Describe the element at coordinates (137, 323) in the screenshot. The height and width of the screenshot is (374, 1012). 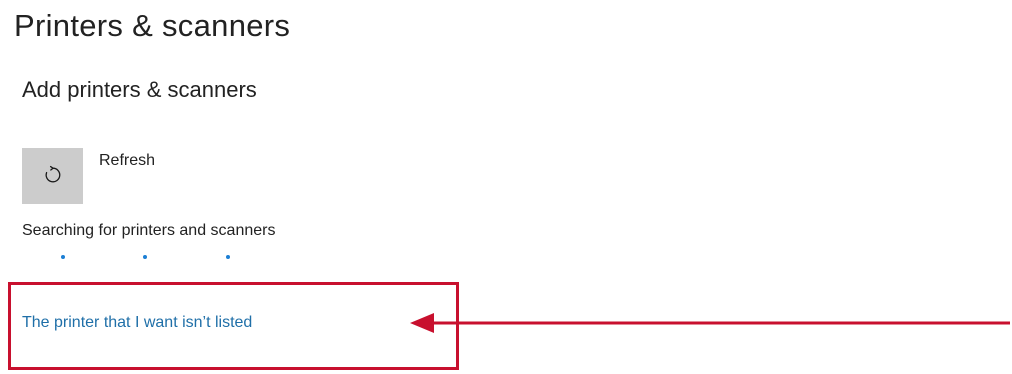
I see `printer-not-listed-link: The printer that I want isn’t listed` at that location.